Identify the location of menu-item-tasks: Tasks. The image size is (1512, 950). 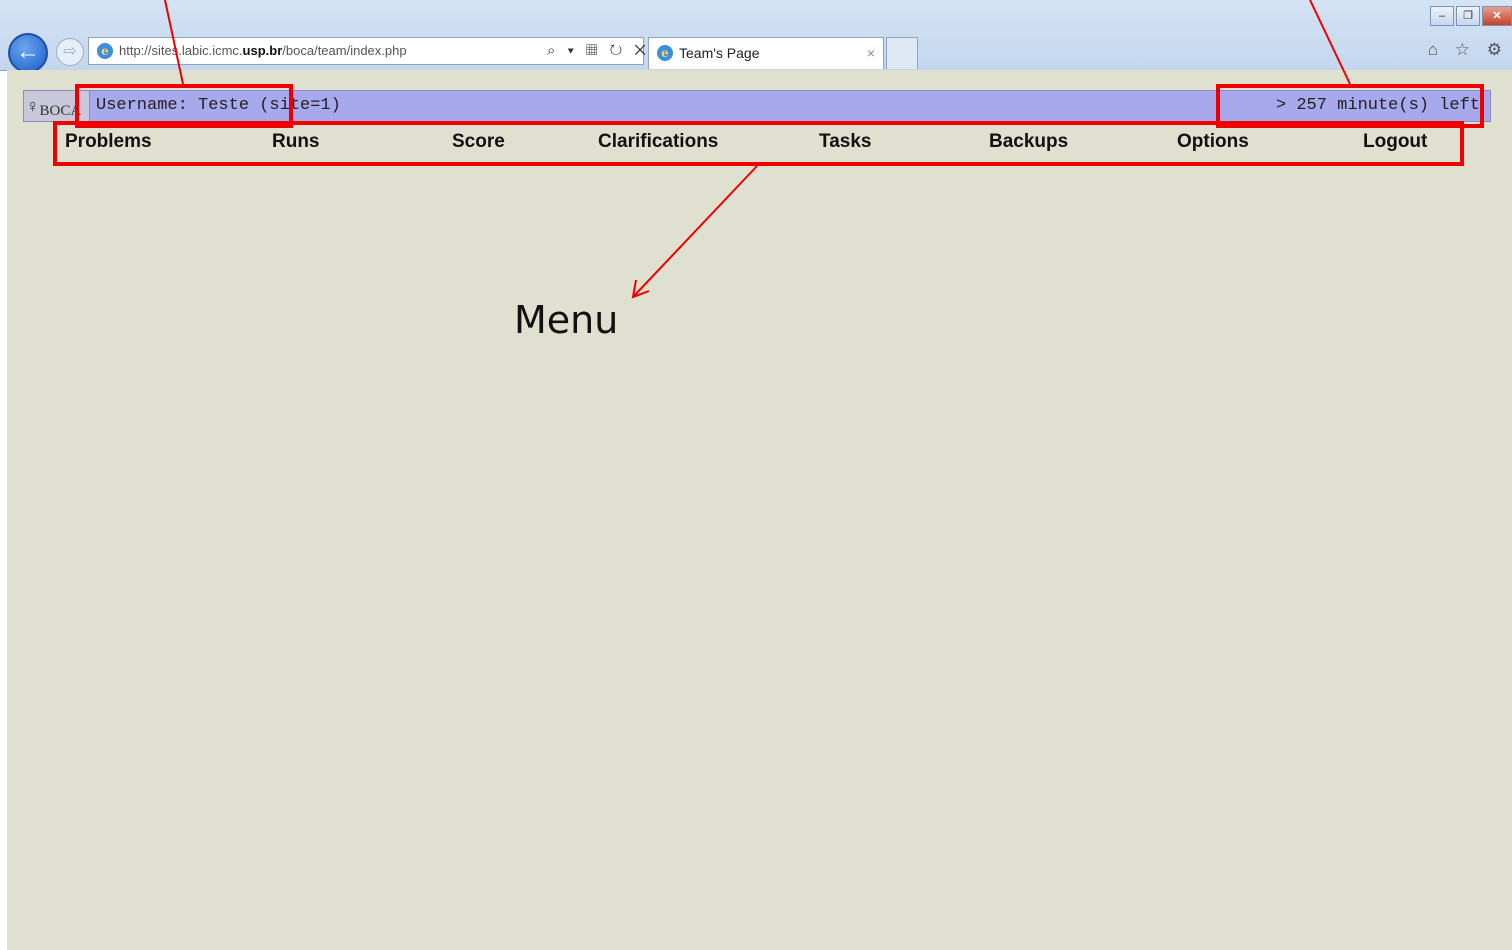
(845, 142).